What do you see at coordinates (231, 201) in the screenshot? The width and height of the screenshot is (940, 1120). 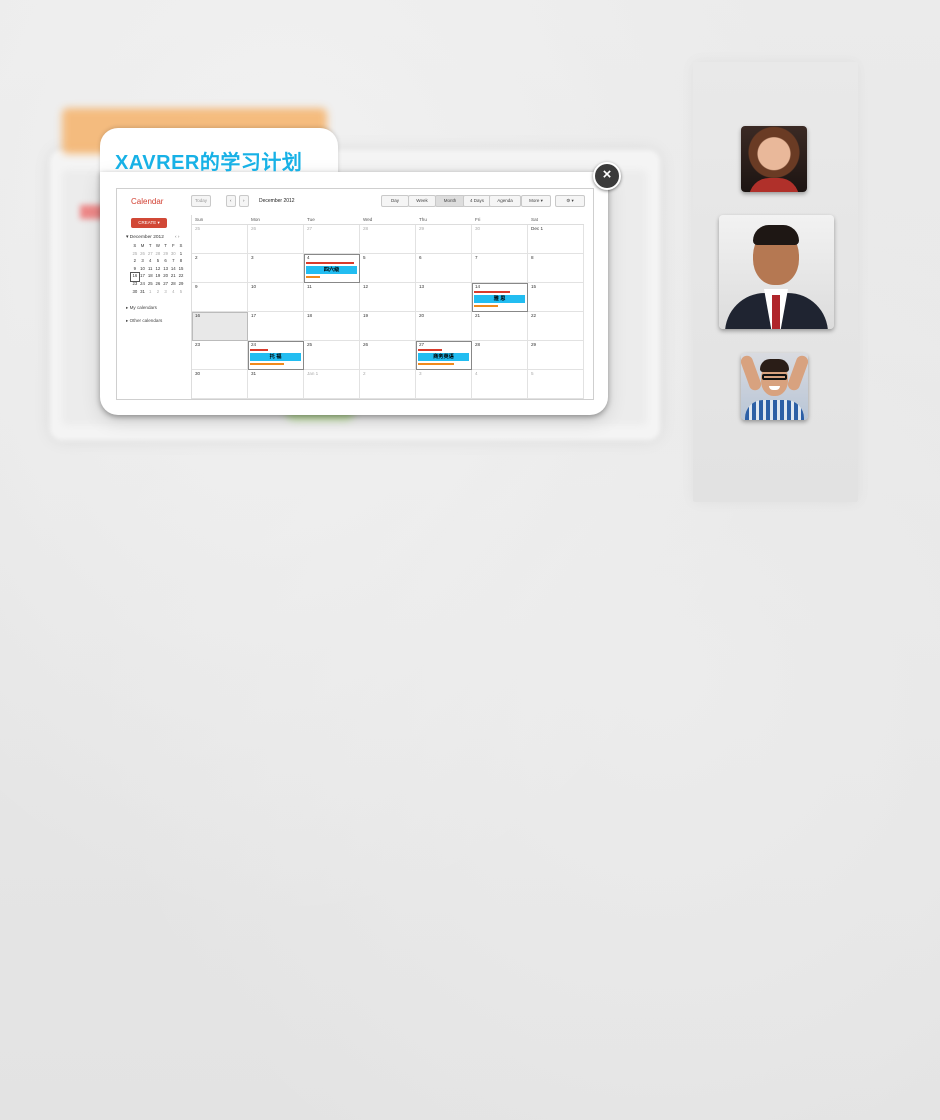 I see `prev-icon: ‹` at bounding box center [231, 201].